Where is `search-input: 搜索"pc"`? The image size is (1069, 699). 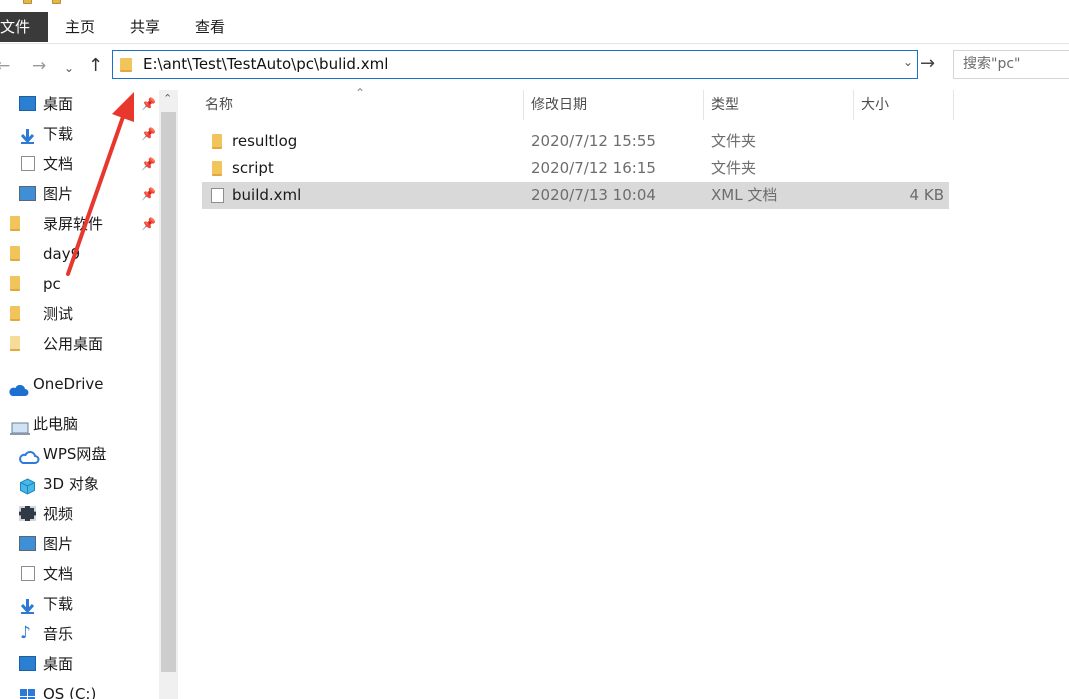 search-input: 搜索"pc" is located at coordinates (1011, 64).